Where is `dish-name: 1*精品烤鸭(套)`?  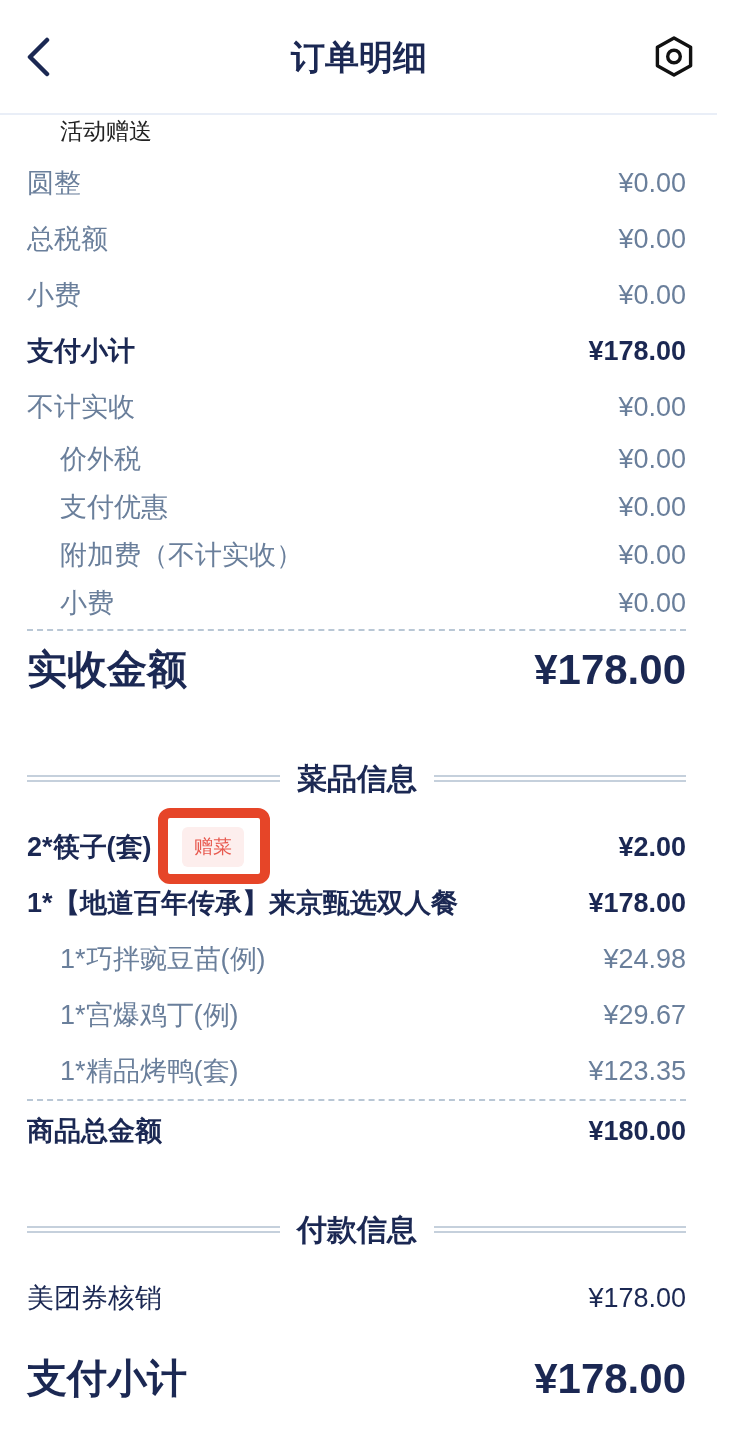 dish-name: 1*精品烤鸭(套) is located at coordinates (149, 1071).